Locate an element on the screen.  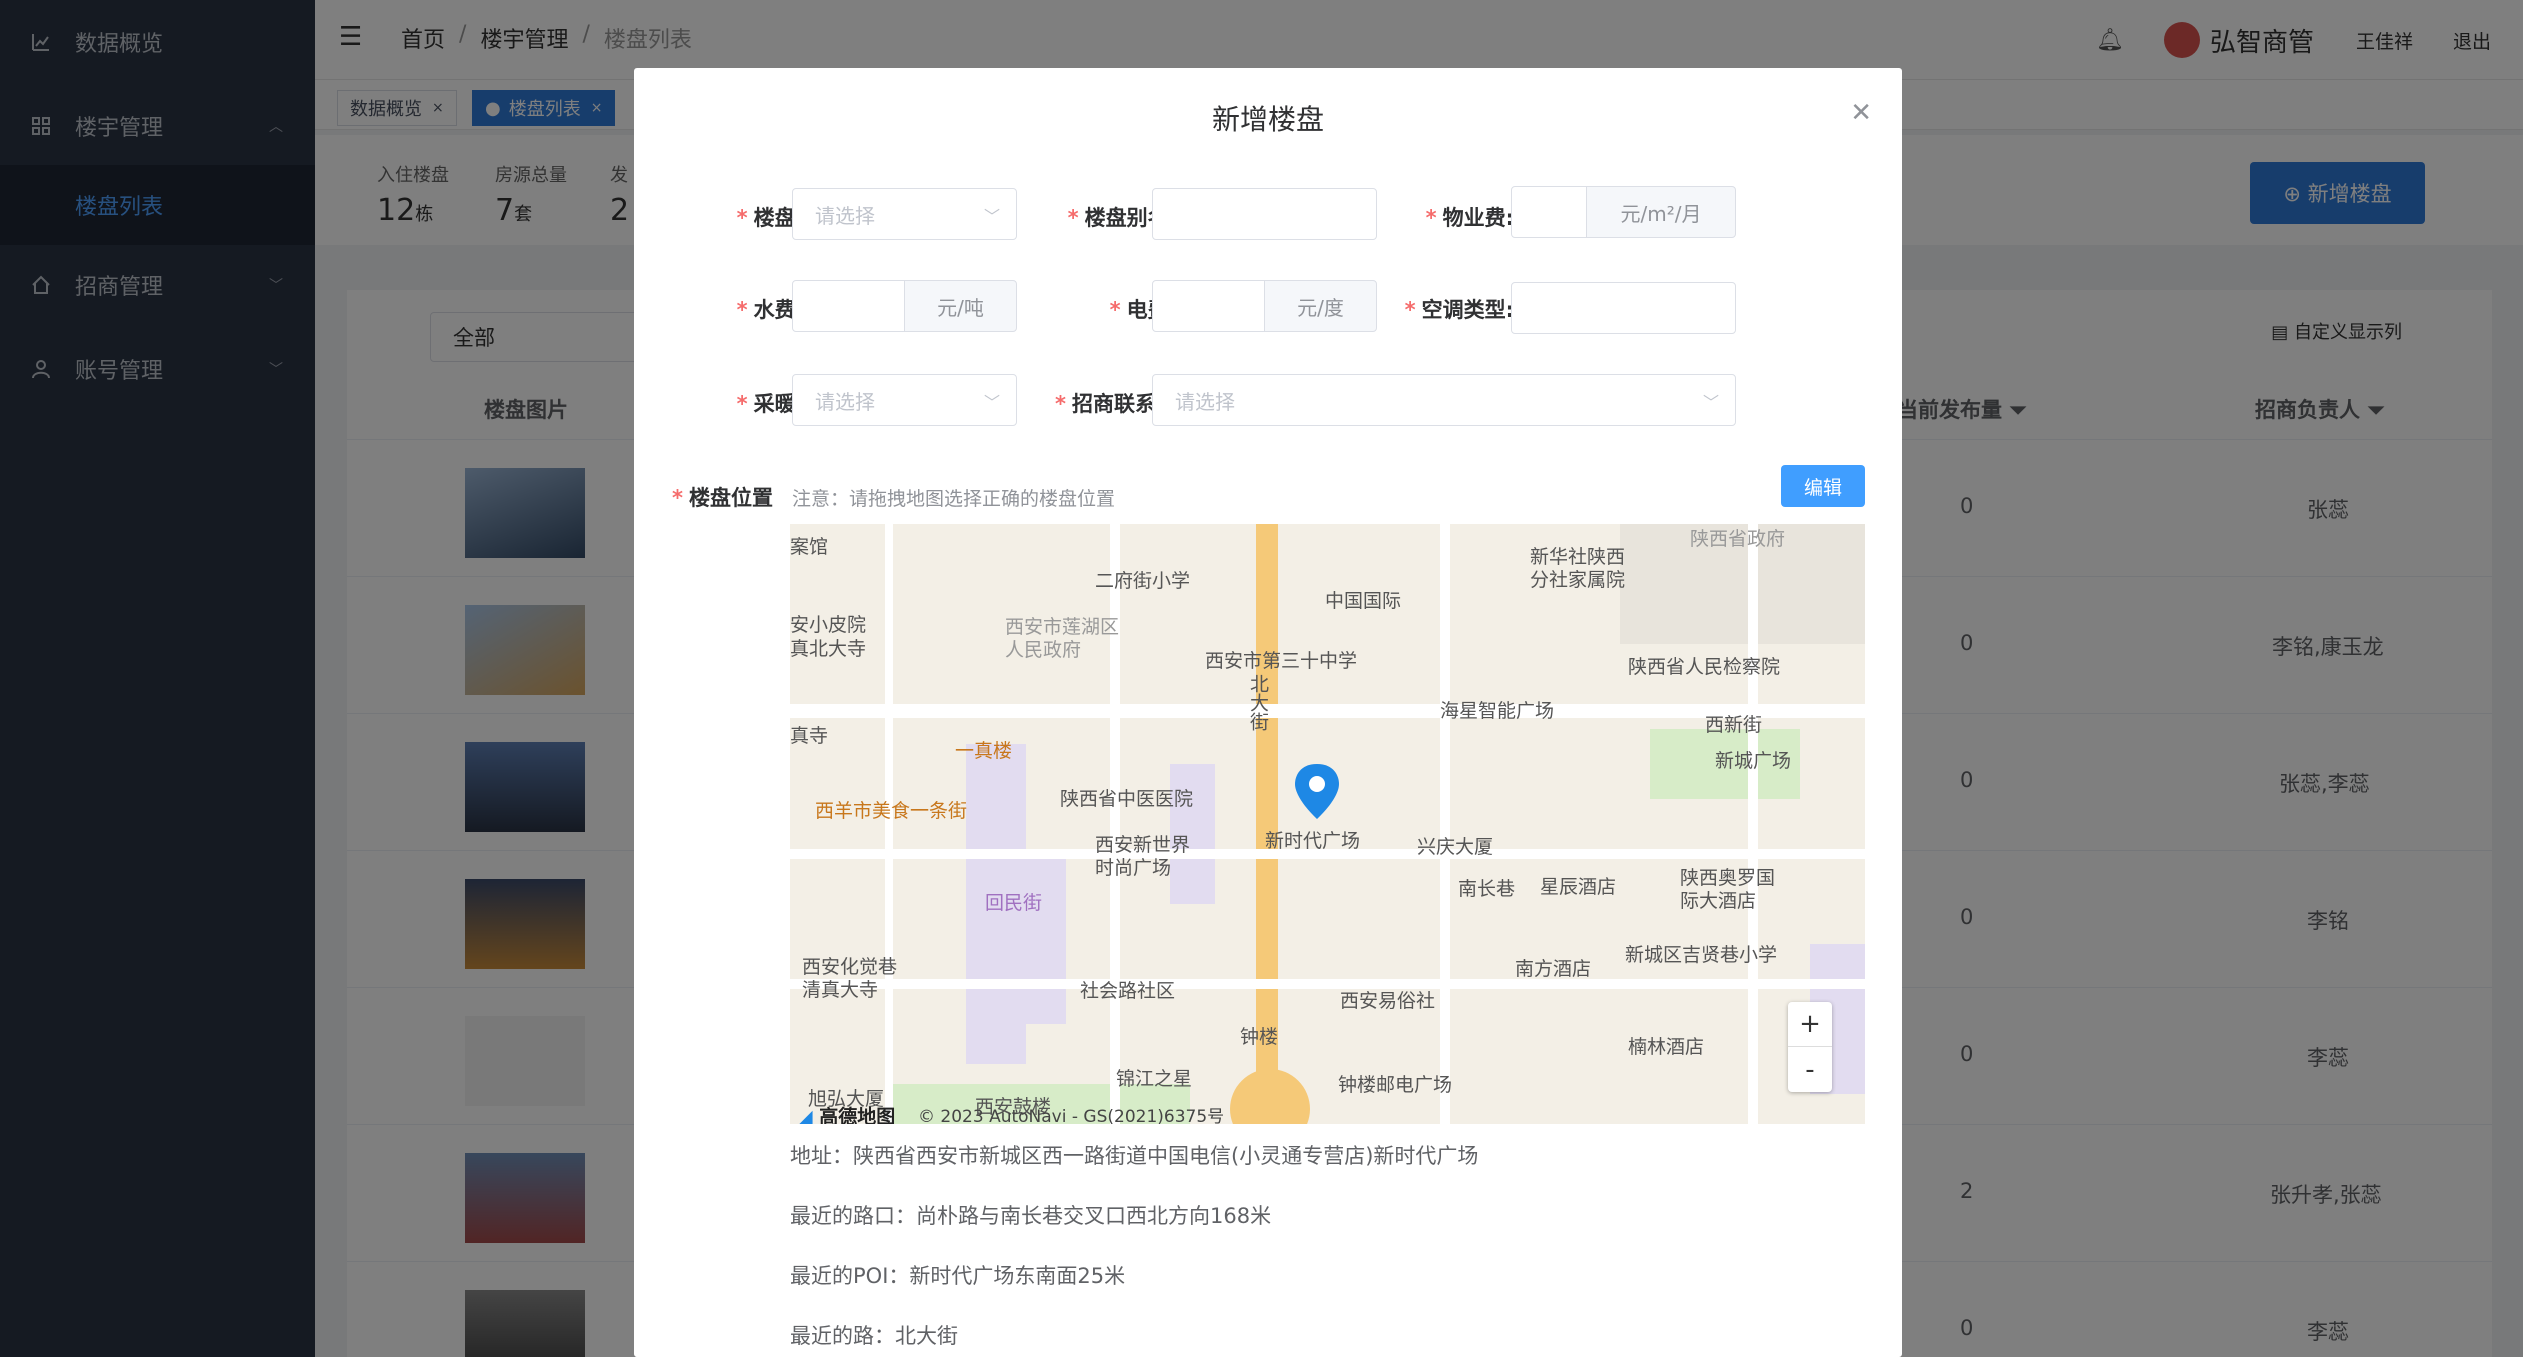
map-label: 真寺 is located at coordinates (809, 736).